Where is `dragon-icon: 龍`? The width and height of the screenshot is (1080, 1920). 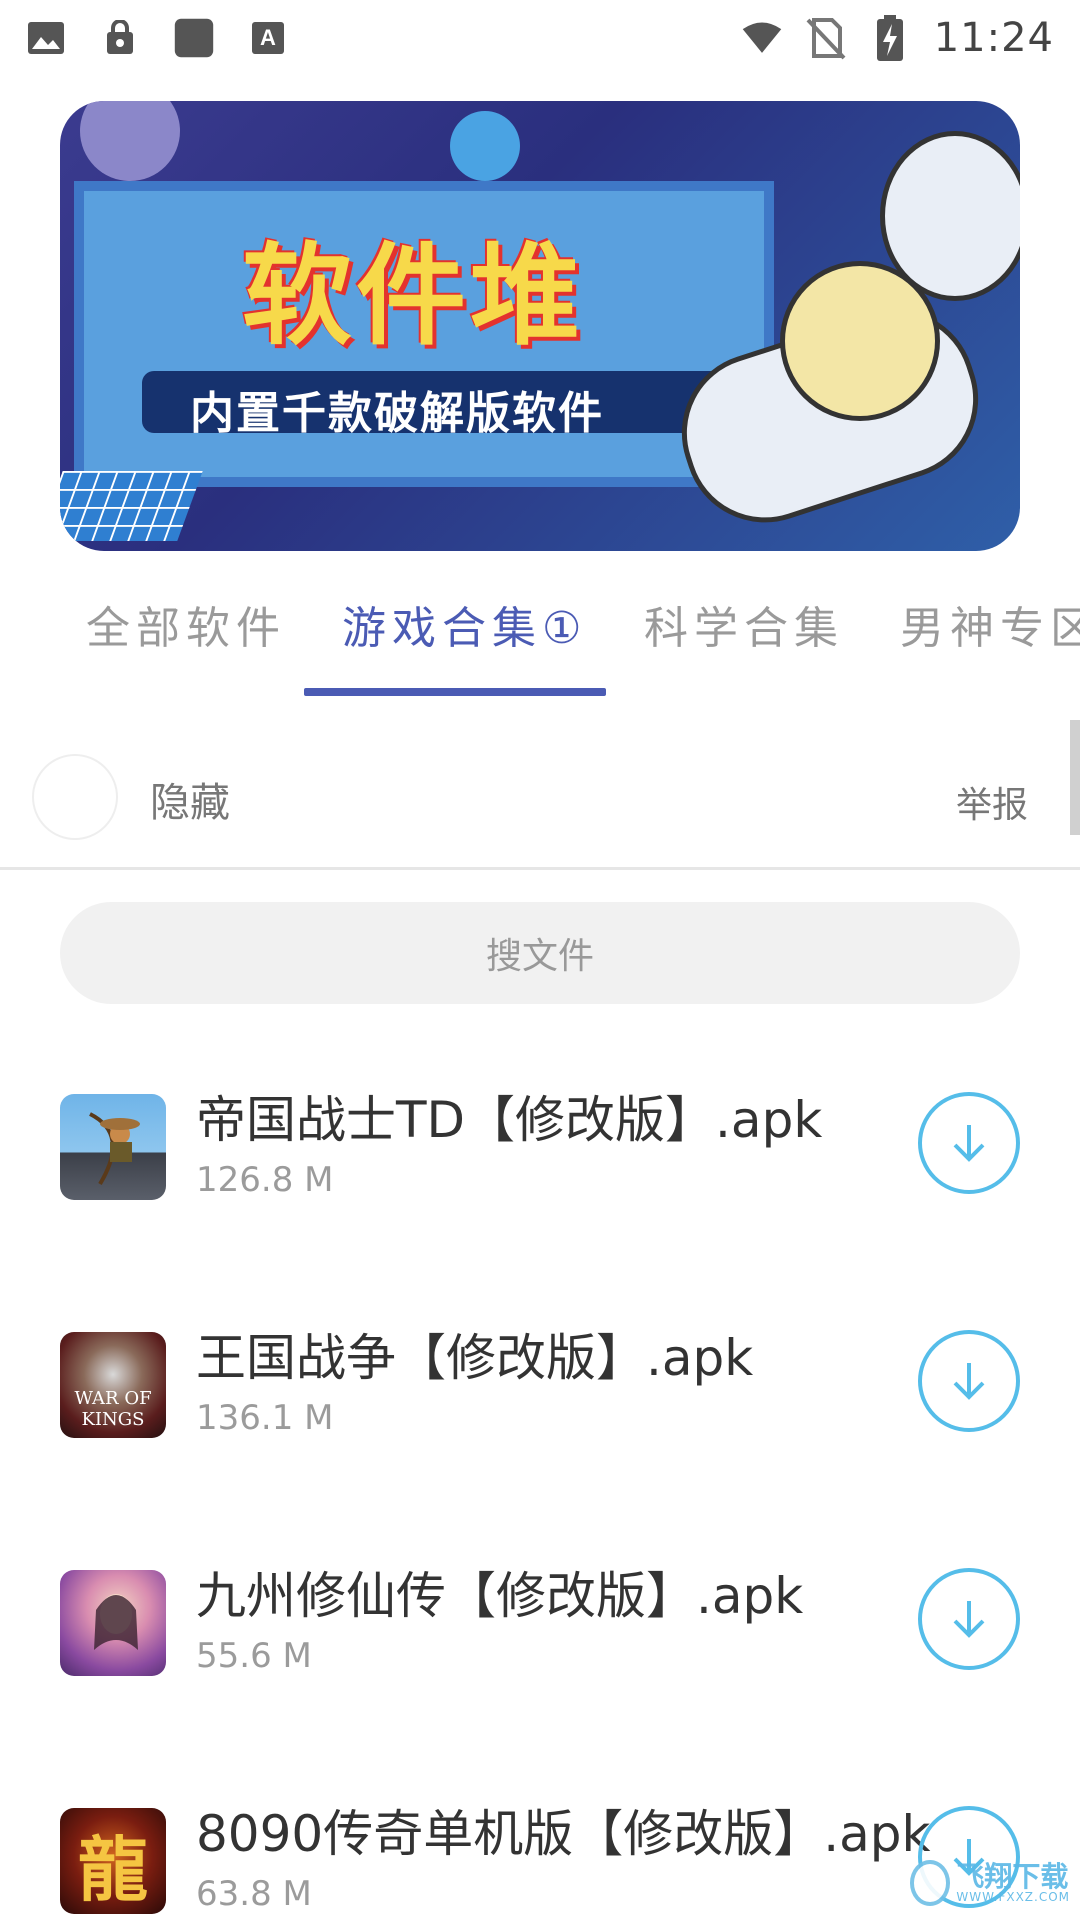 dragon-icon: 龍 is located at coordinates (113, 1861).